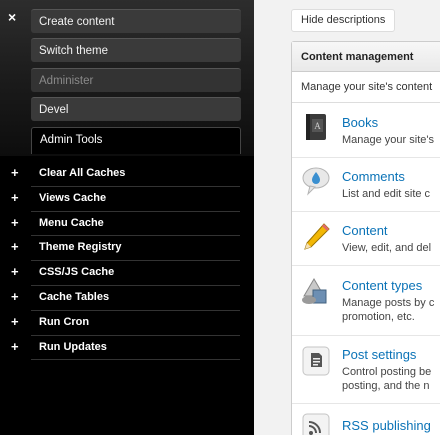 The height and width of the screenshot is (435, 440). What do you see at coordinates (387, 372) in the screenshot?
I see `entry-description: Control posting be` at bounding box center [387, 372].